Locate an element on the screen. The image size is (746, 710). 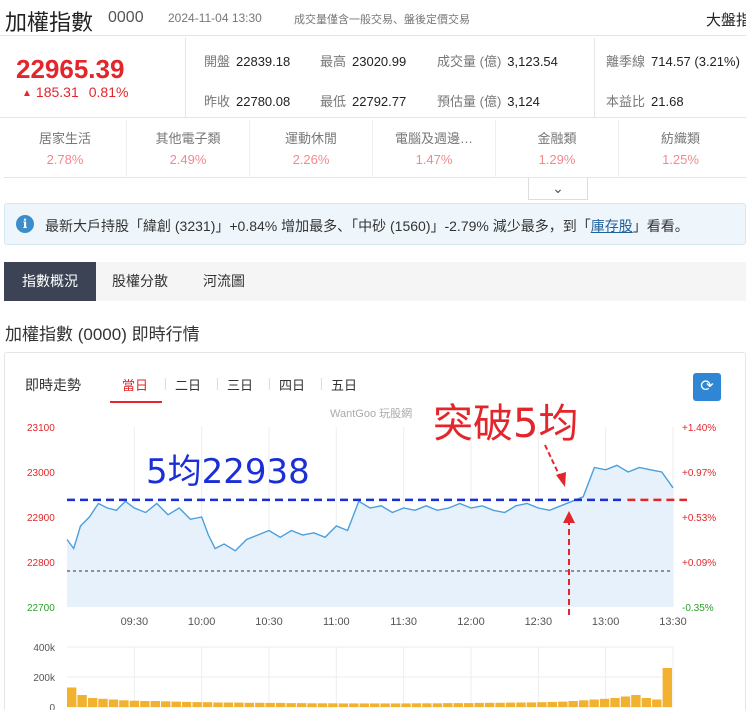
stat-pe-ratio: 本益比 21.68 is located at coordinates (645, 101).